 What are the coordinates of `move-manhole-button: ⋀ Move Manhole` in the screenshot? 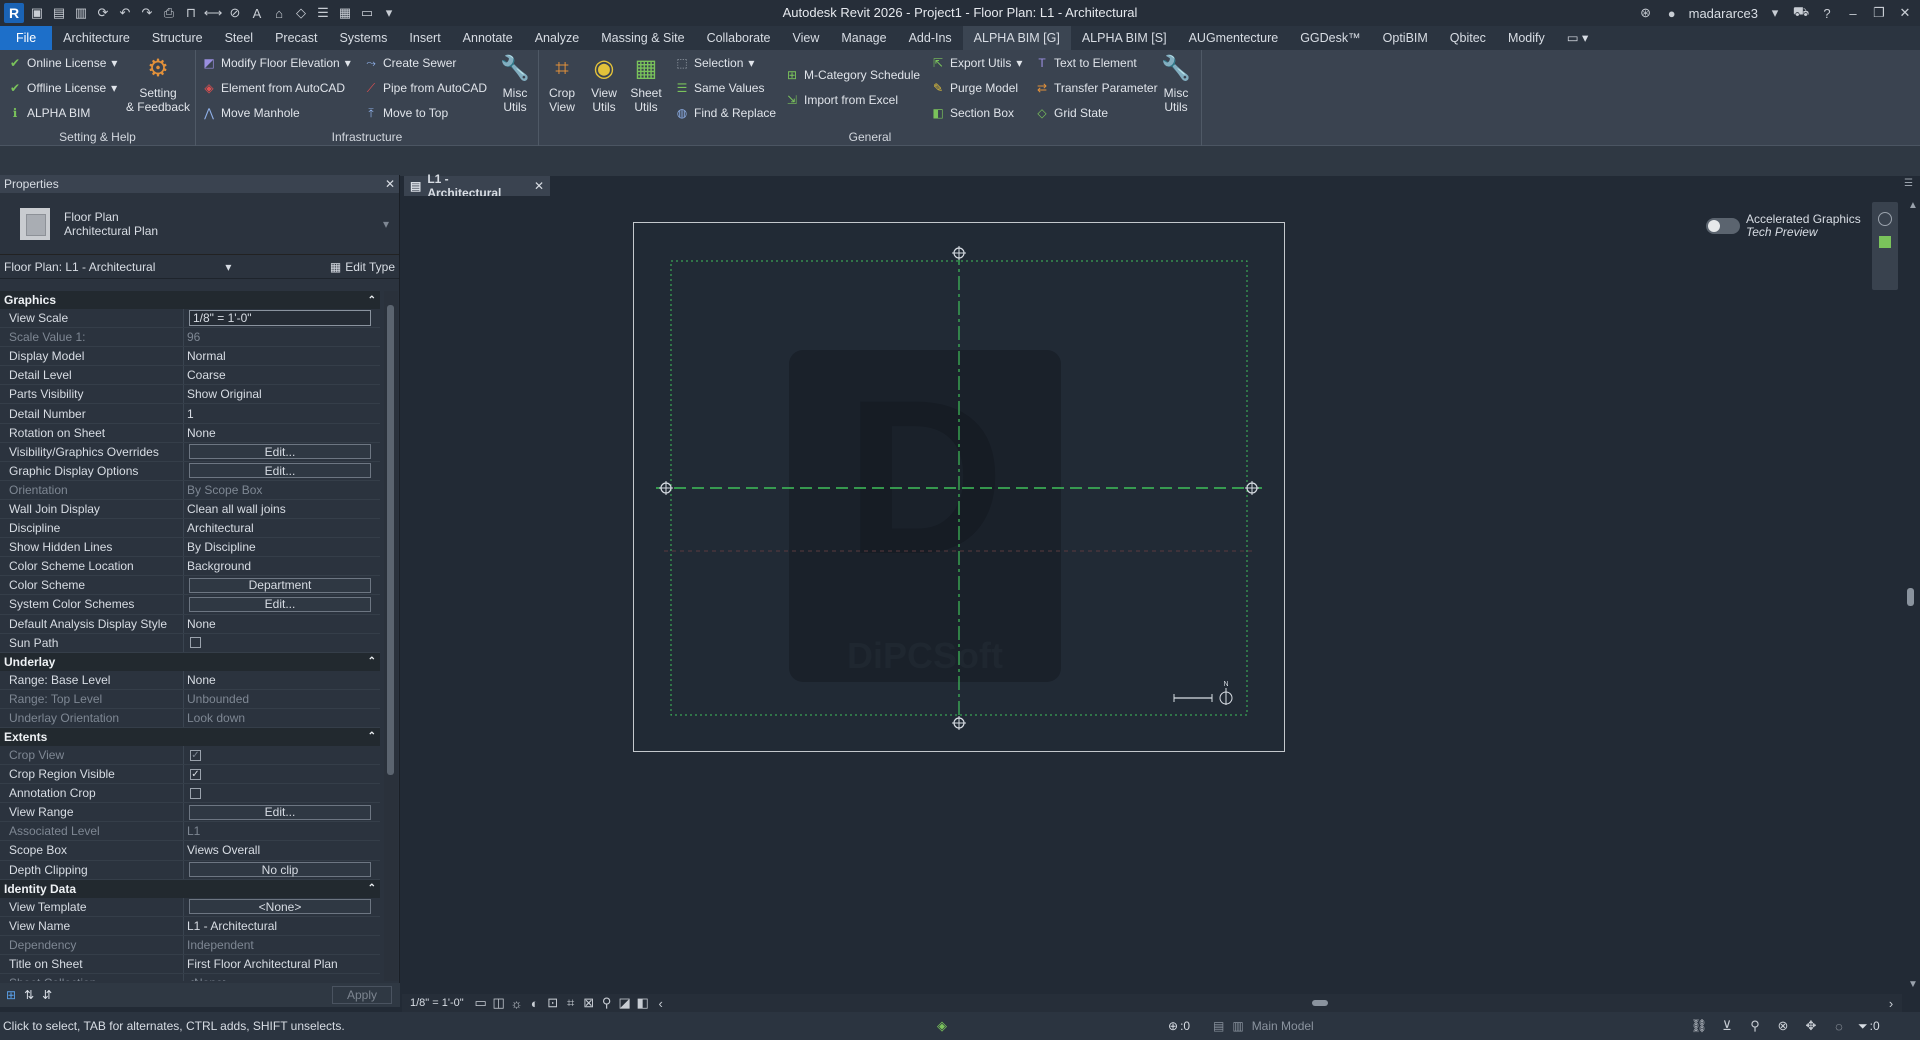 It's located at (251, 113).